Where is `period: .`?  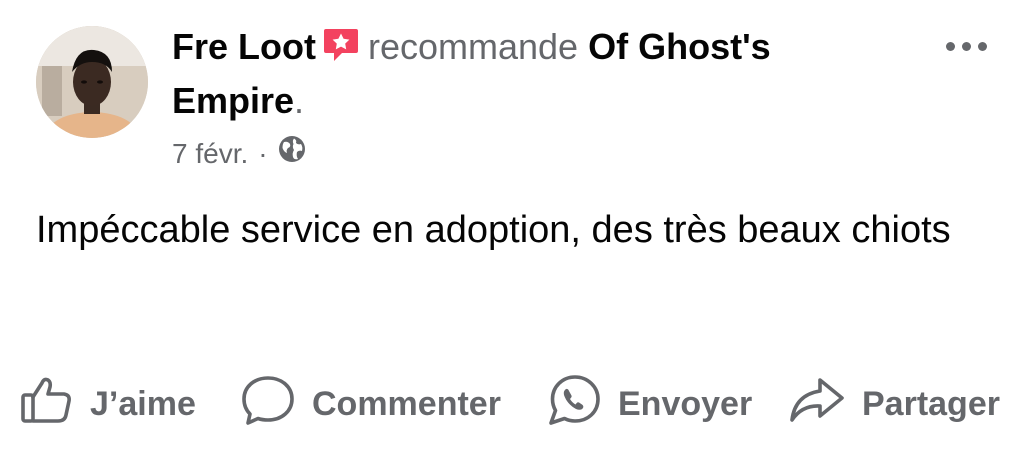
period: . is located at coordinates (299, 100).